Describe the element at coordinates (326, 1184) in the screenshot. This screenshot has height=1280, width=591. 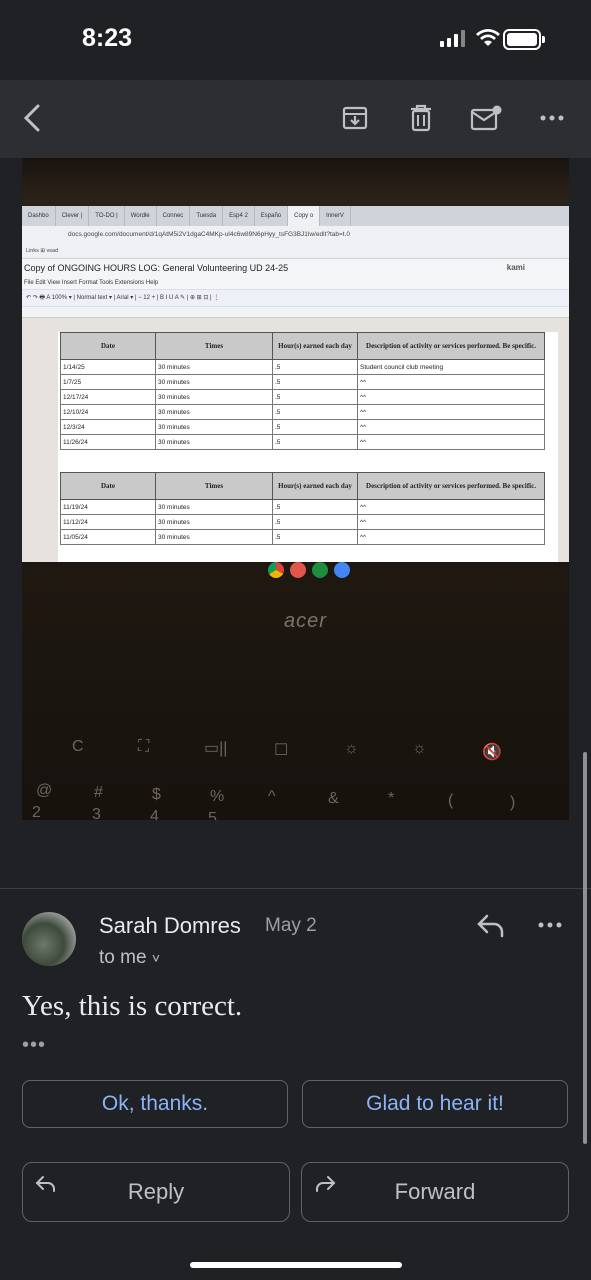
I see `forward-icon` at that location.